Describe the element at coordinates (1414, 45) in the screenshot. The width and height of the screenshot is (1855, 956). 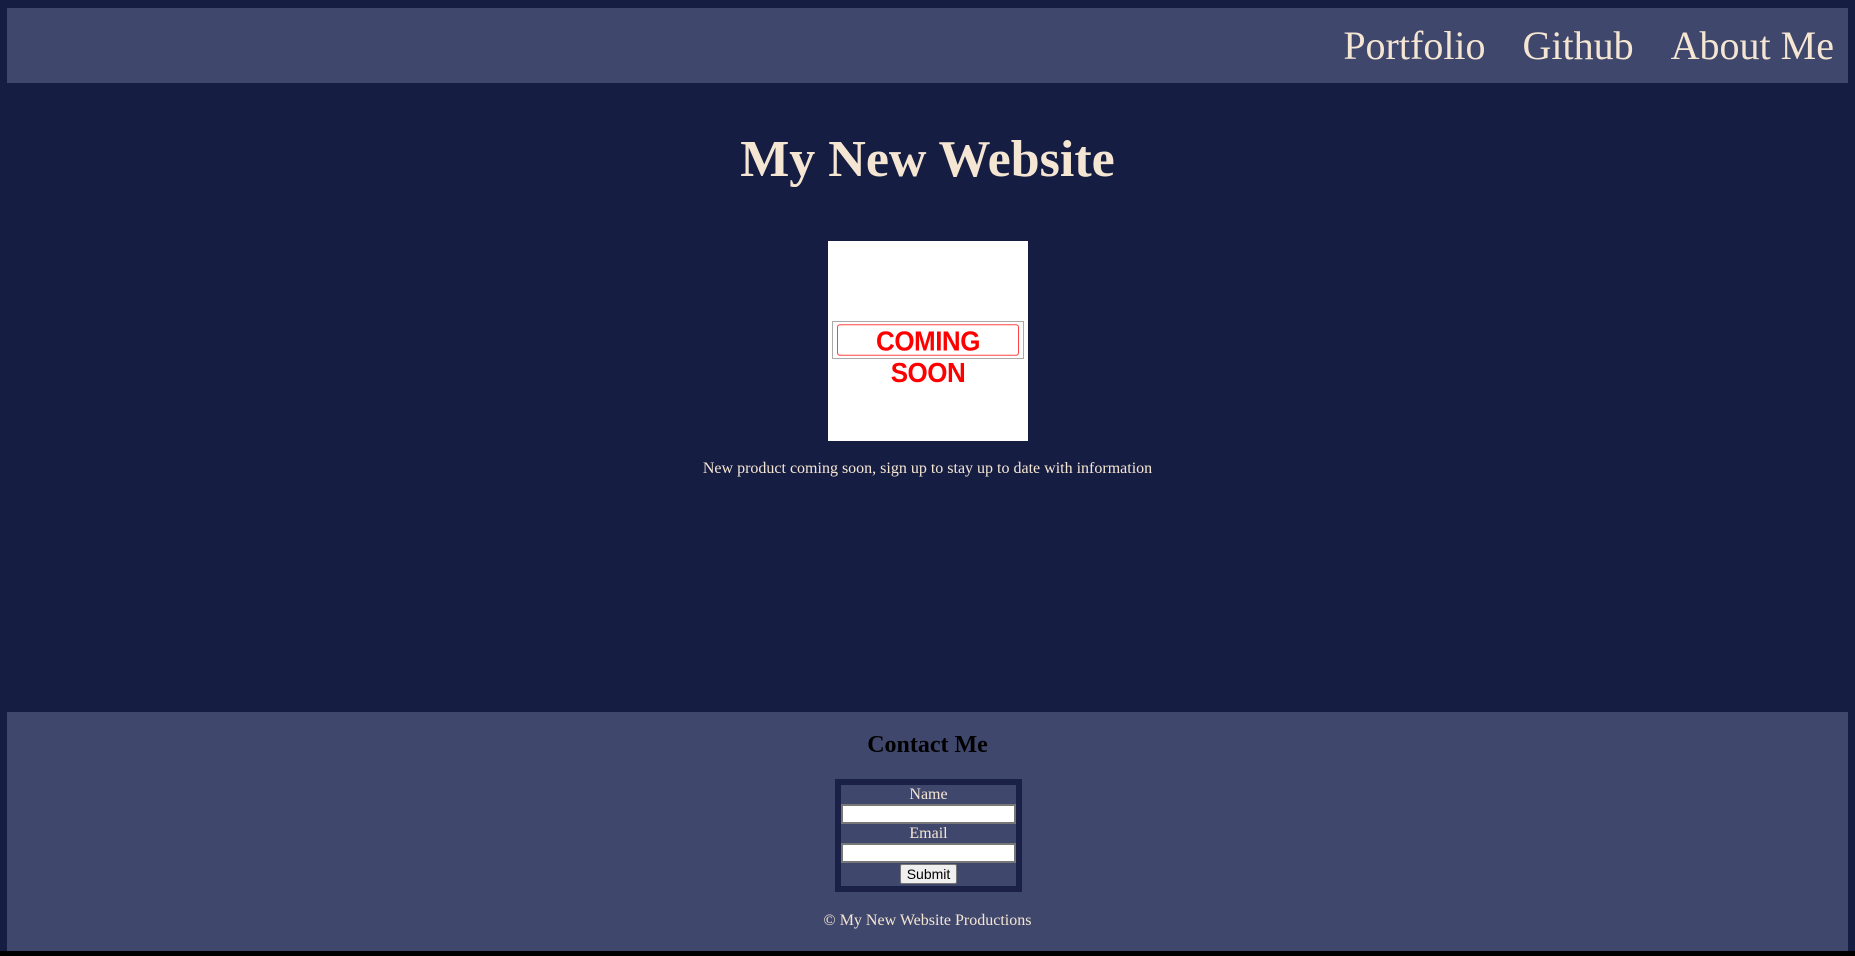
I see `nav-portfolio: Portfolio` at that location.